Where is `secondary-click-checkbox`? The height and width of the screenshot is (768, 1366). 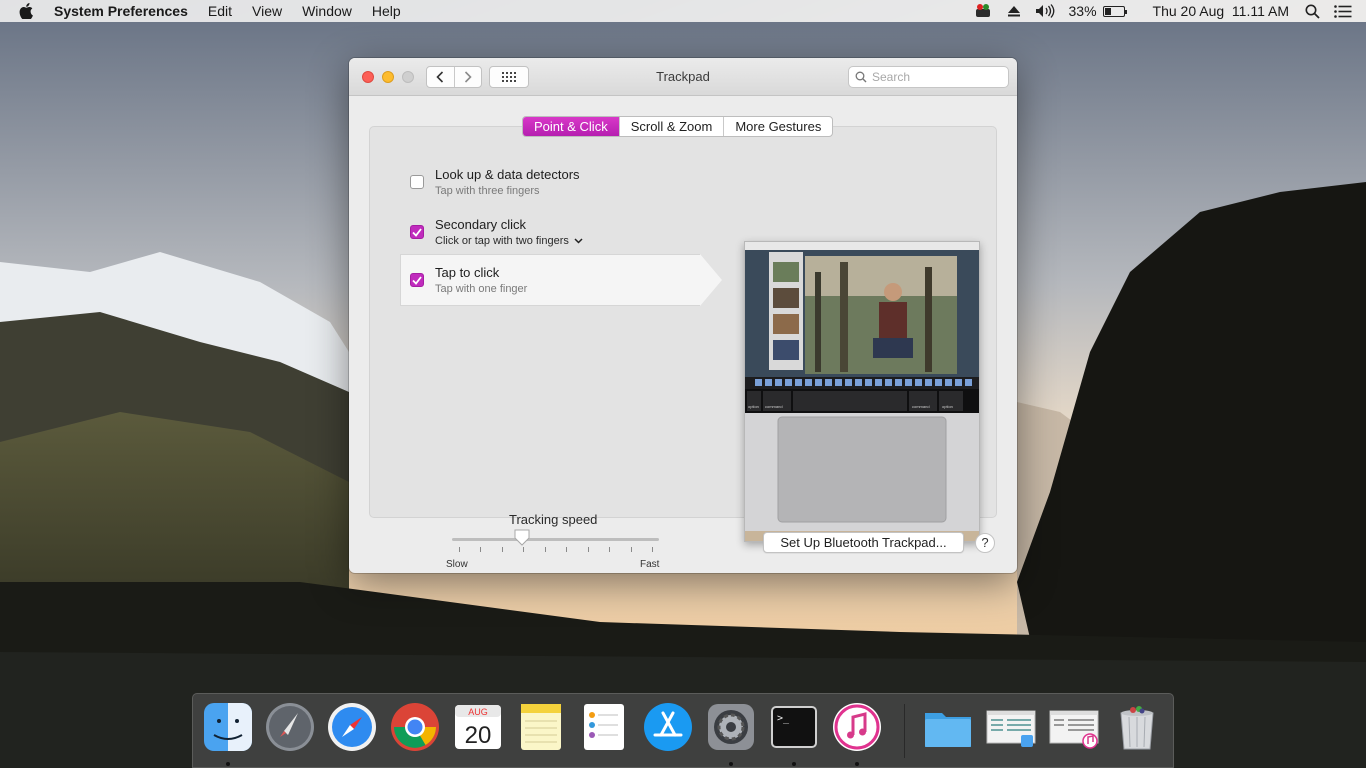
secondary-click-checkbox is located at coordinates (417, 232).